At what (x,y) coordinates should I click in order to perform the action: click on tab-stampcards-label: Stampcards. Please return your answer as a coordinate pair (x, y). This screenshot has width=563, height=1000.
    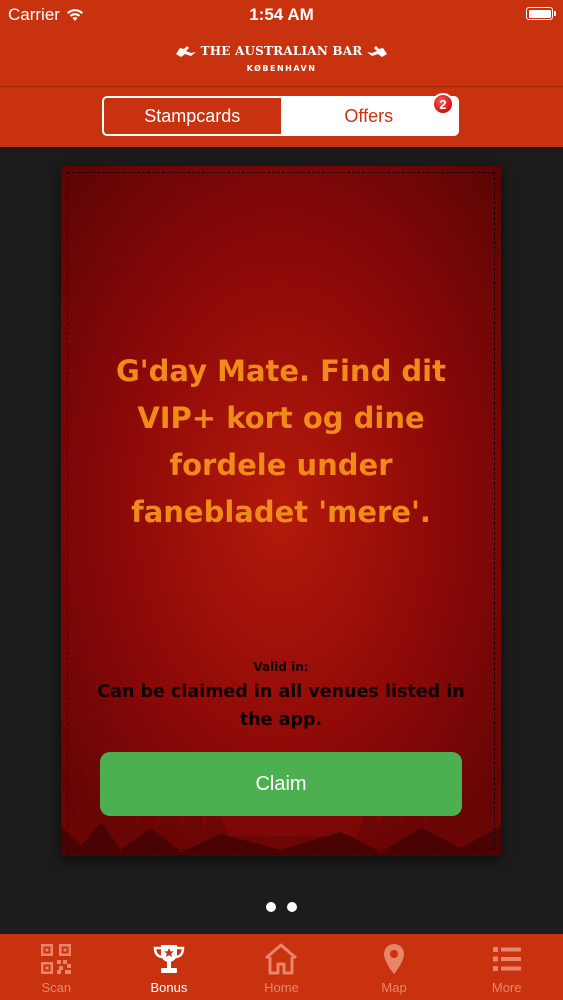
    Looking at the image, I should click on (192, 115).